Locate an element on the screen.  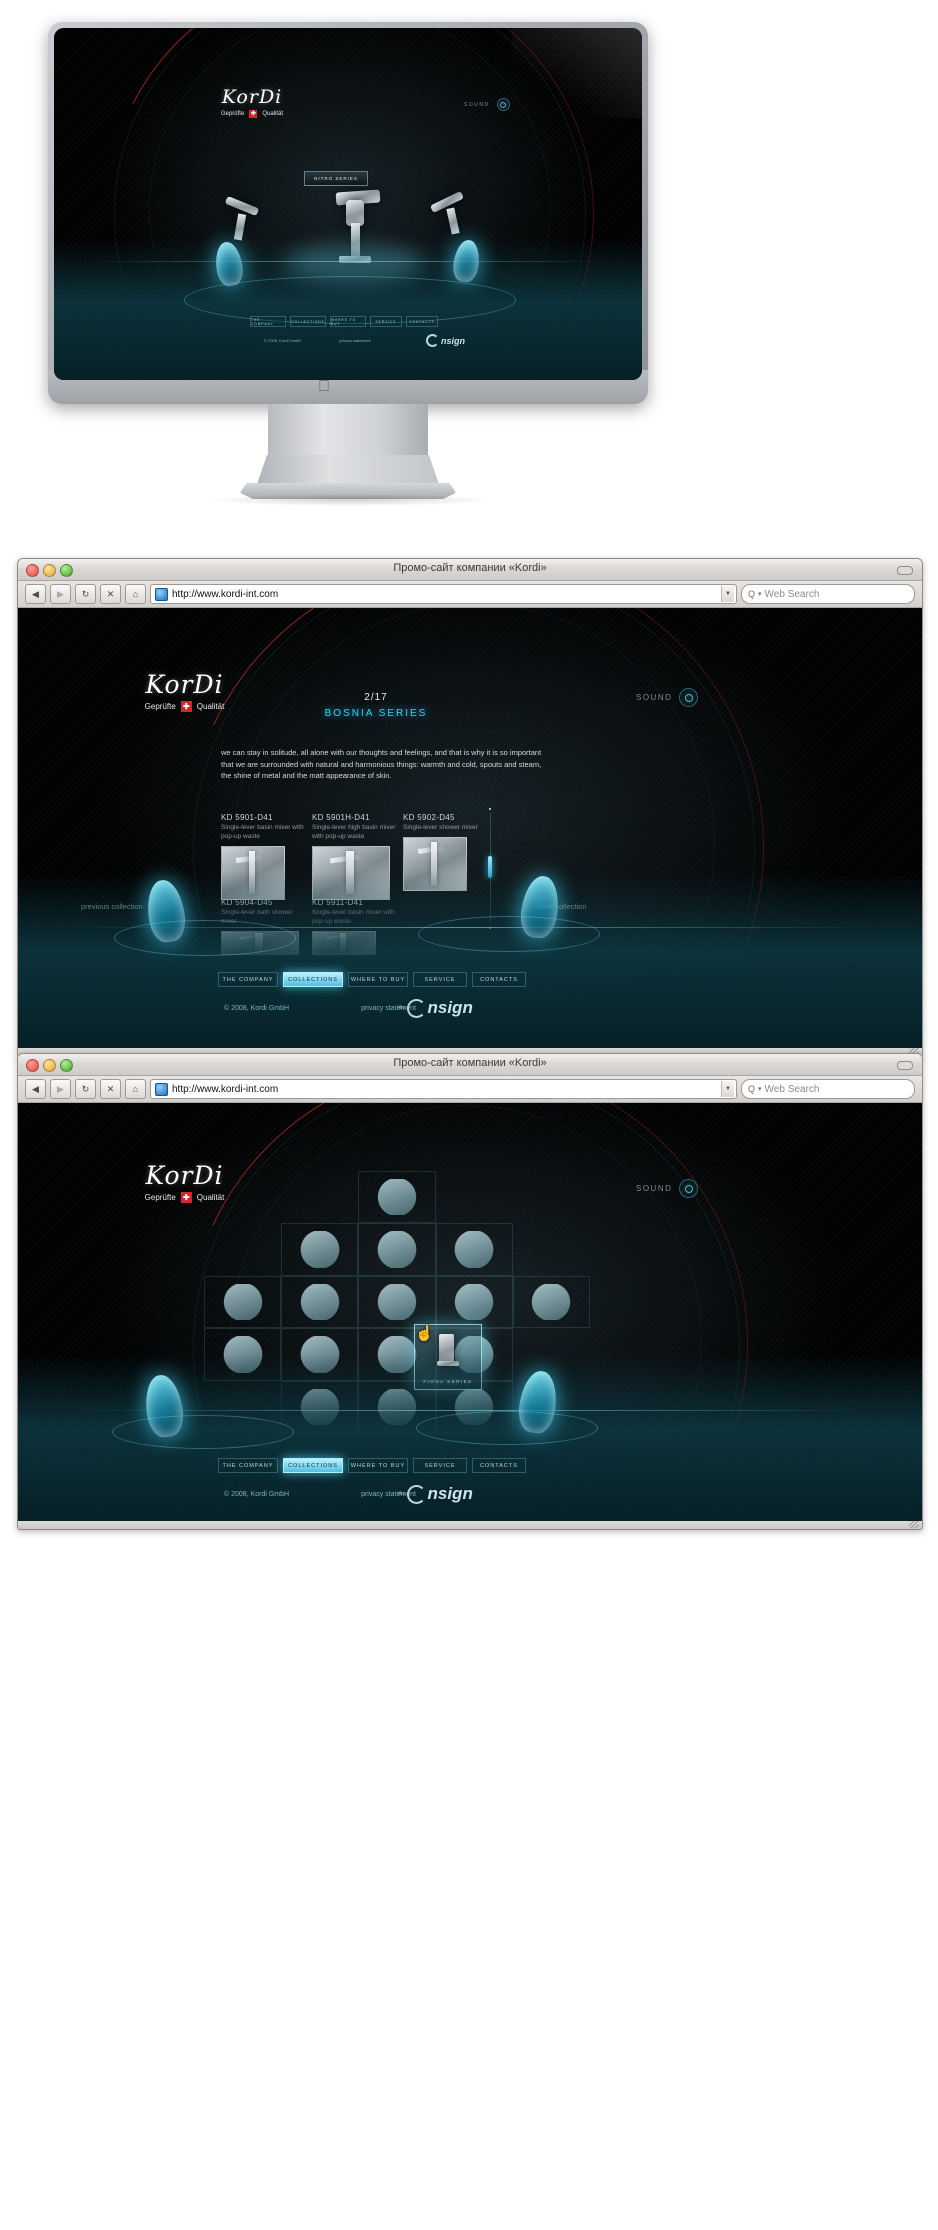
series-badge-nitro: NITRO SERIES is located at coordinates (336, 178).